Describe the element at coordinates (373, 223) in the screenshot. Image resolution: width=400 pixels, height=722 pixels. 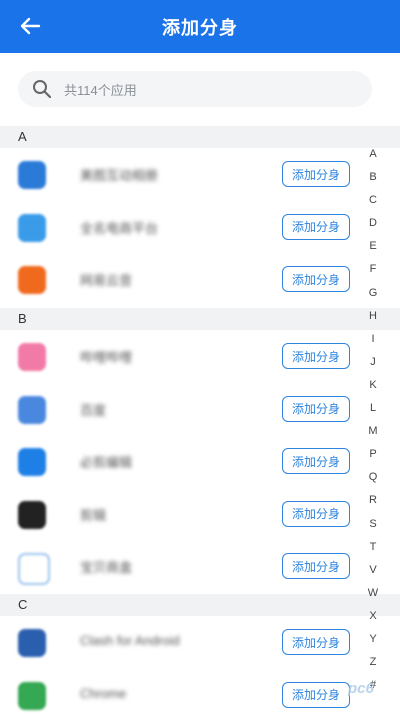
I see `index-letter: D` at that location.